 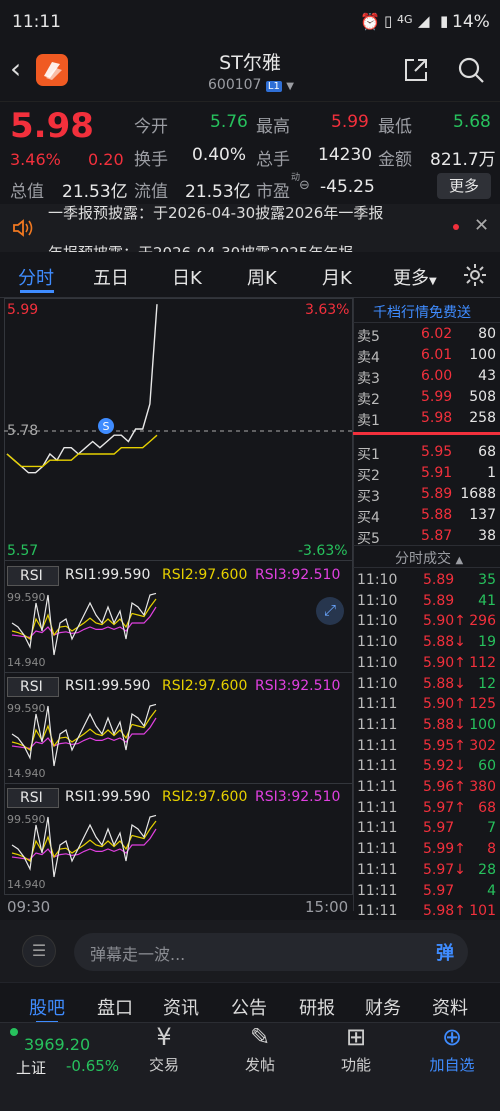 I want to click on tick-row: 11:11 5.92↓ 60, so click(x=427, y=768).